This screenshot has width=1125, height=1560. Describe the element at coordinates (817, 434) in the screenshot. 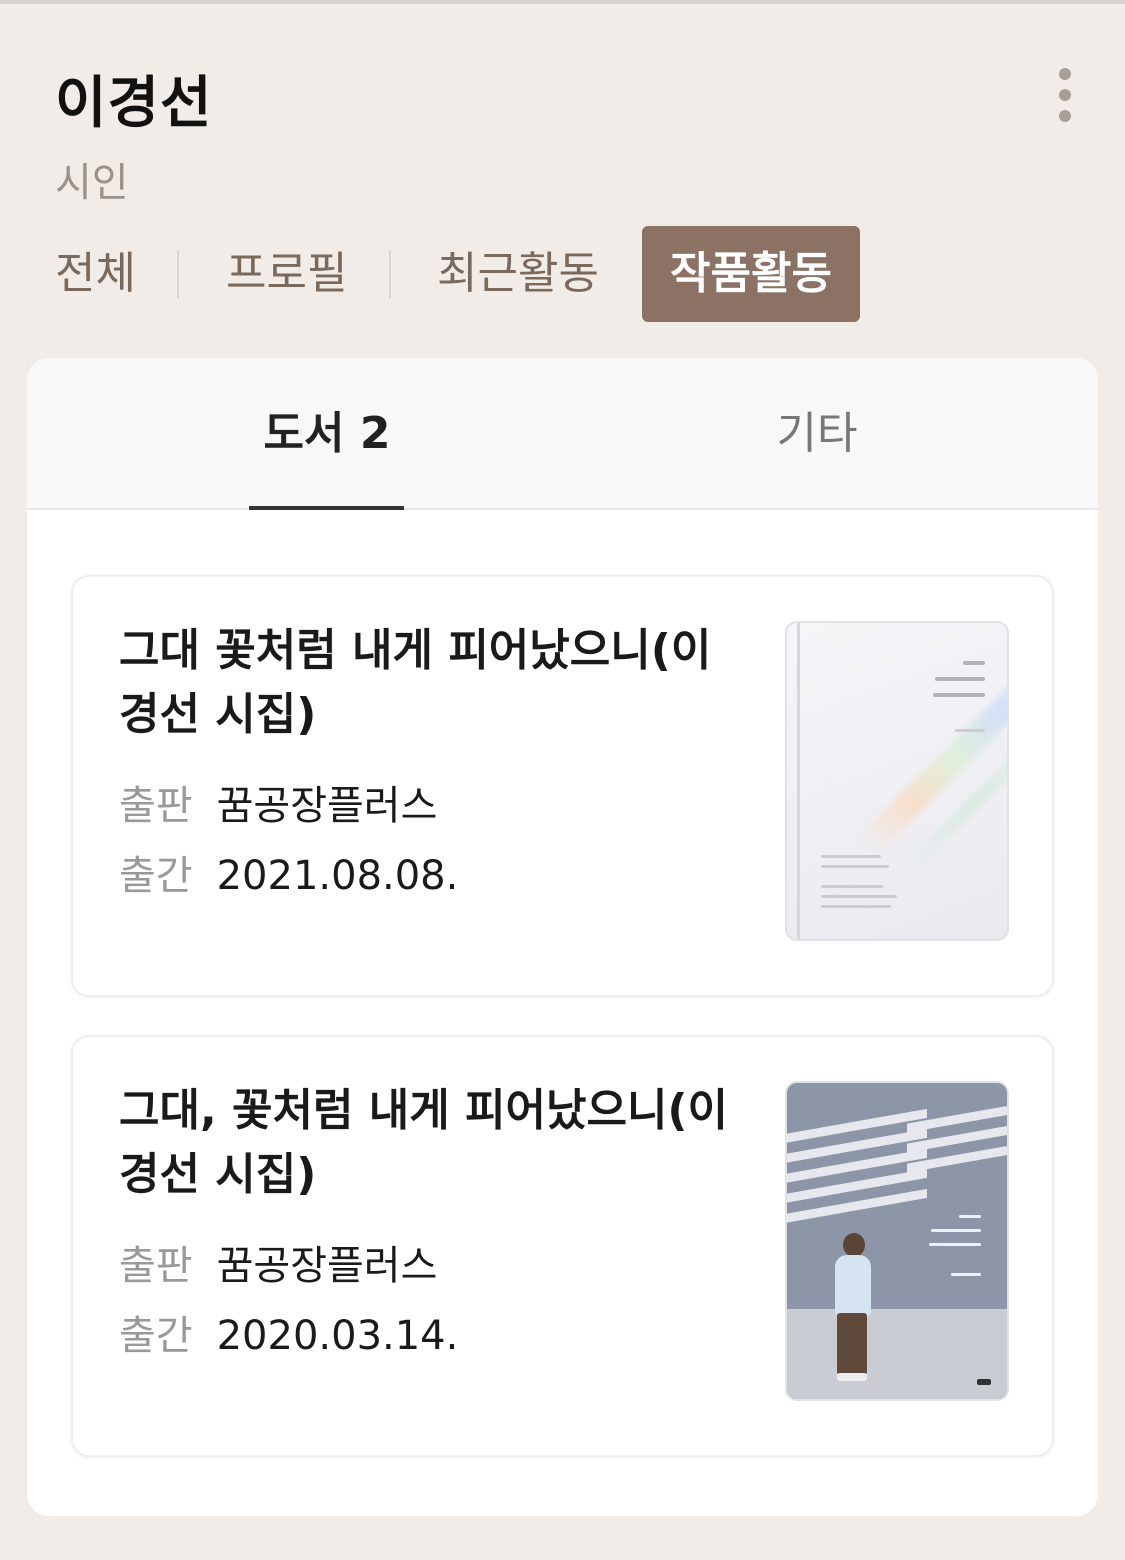

I see `subtab-etc: 기타` at that location.